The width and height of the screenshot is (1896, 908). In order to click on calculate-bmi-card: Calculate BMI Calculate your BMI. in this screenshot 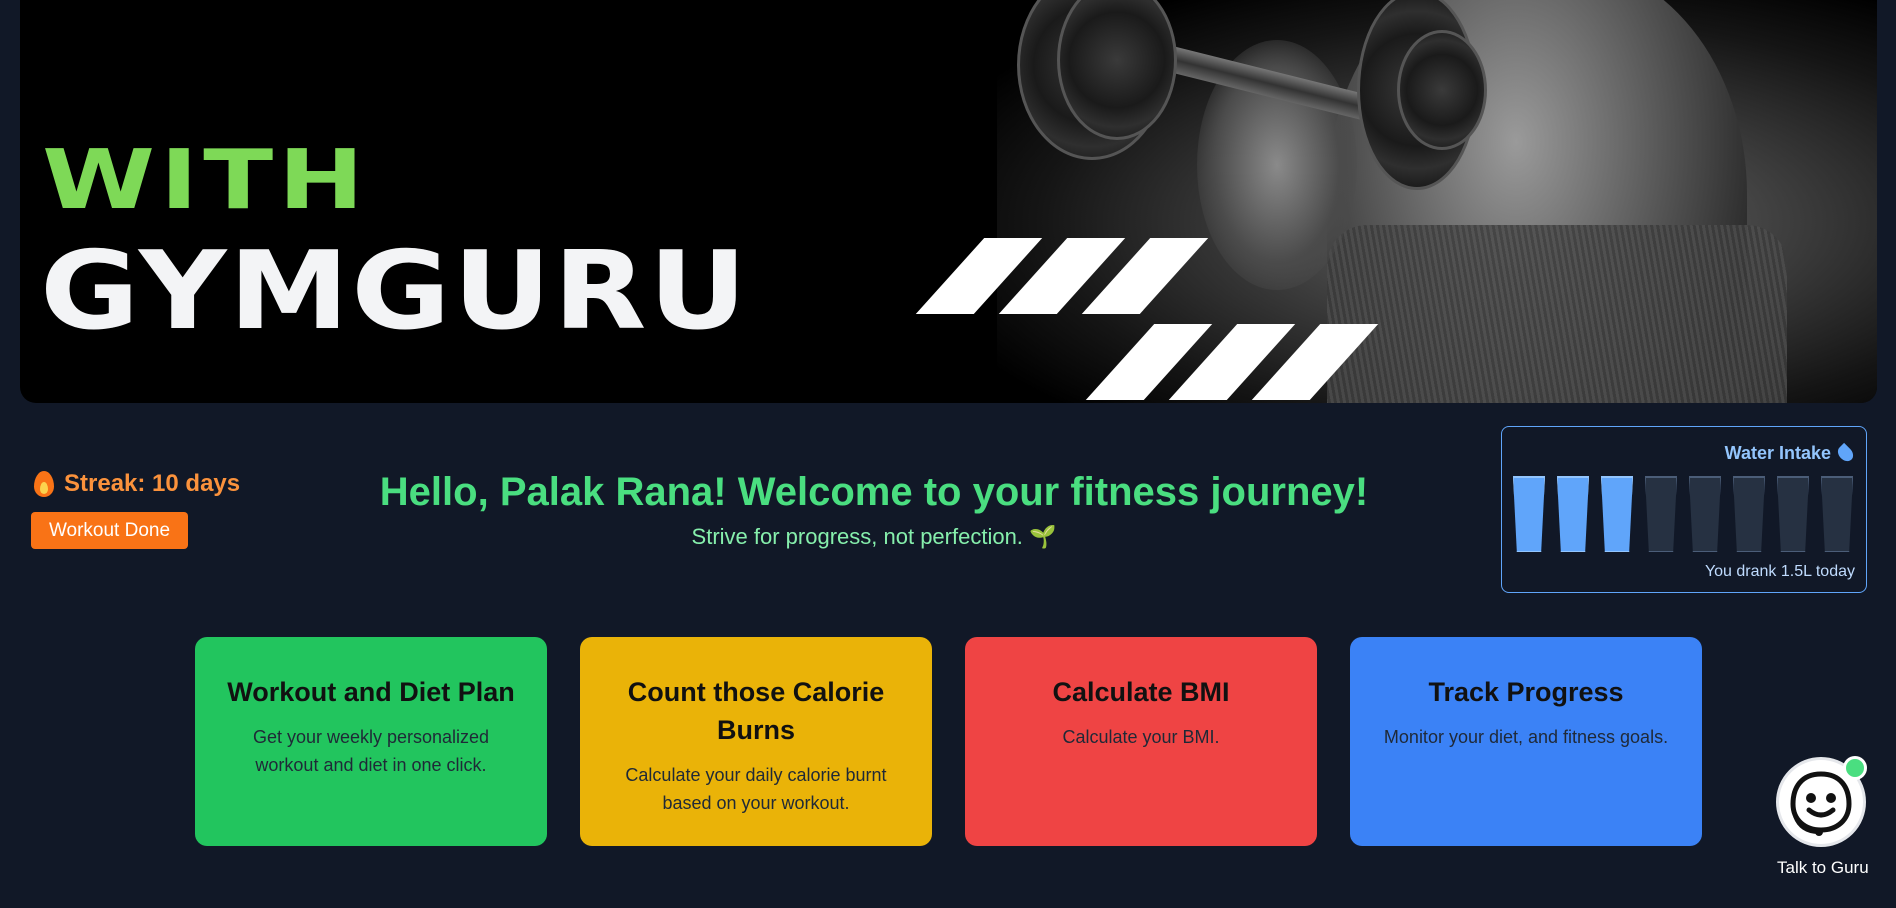, I will do `click(1141, 741)`.